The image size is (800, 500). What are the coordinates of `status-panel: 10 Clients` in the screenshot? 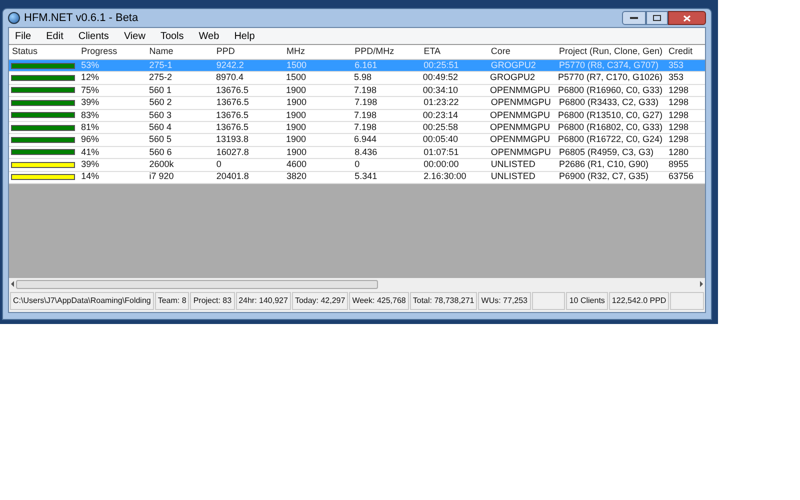 It's located at (587, 301).